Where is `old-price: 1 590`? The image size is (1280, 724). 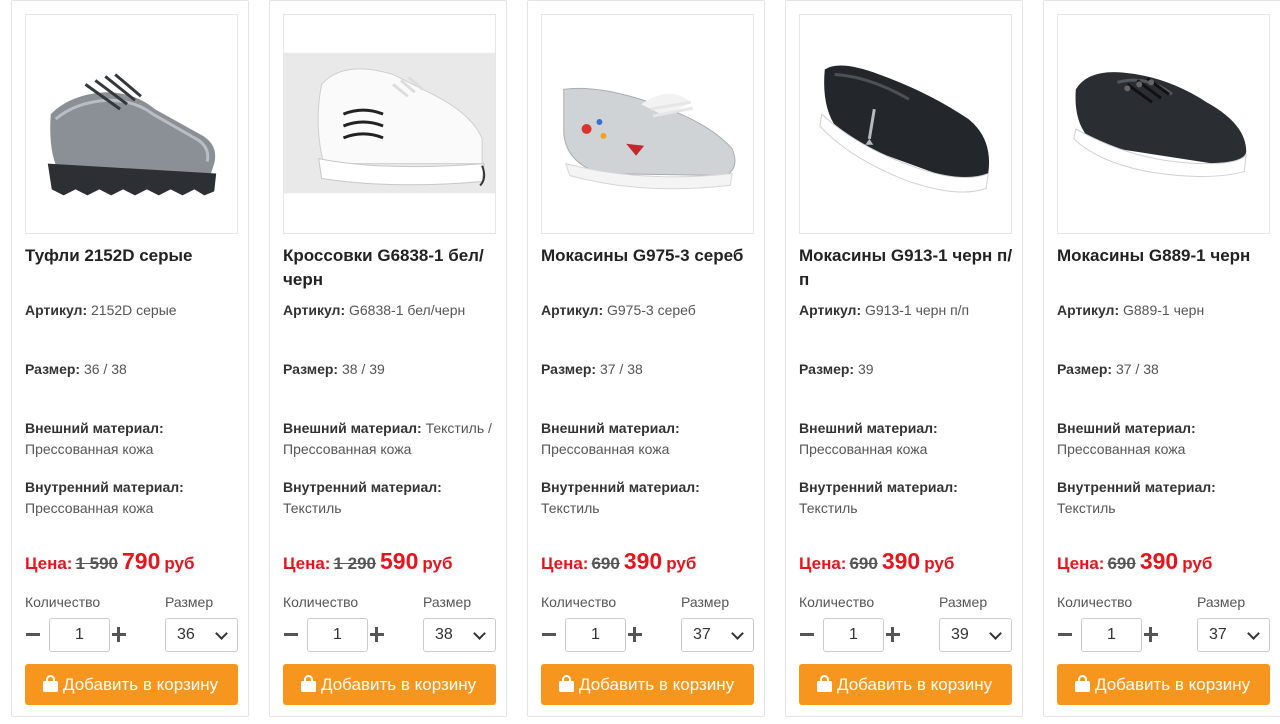
old-price: 1 590 is located at coordinates (97, 563).